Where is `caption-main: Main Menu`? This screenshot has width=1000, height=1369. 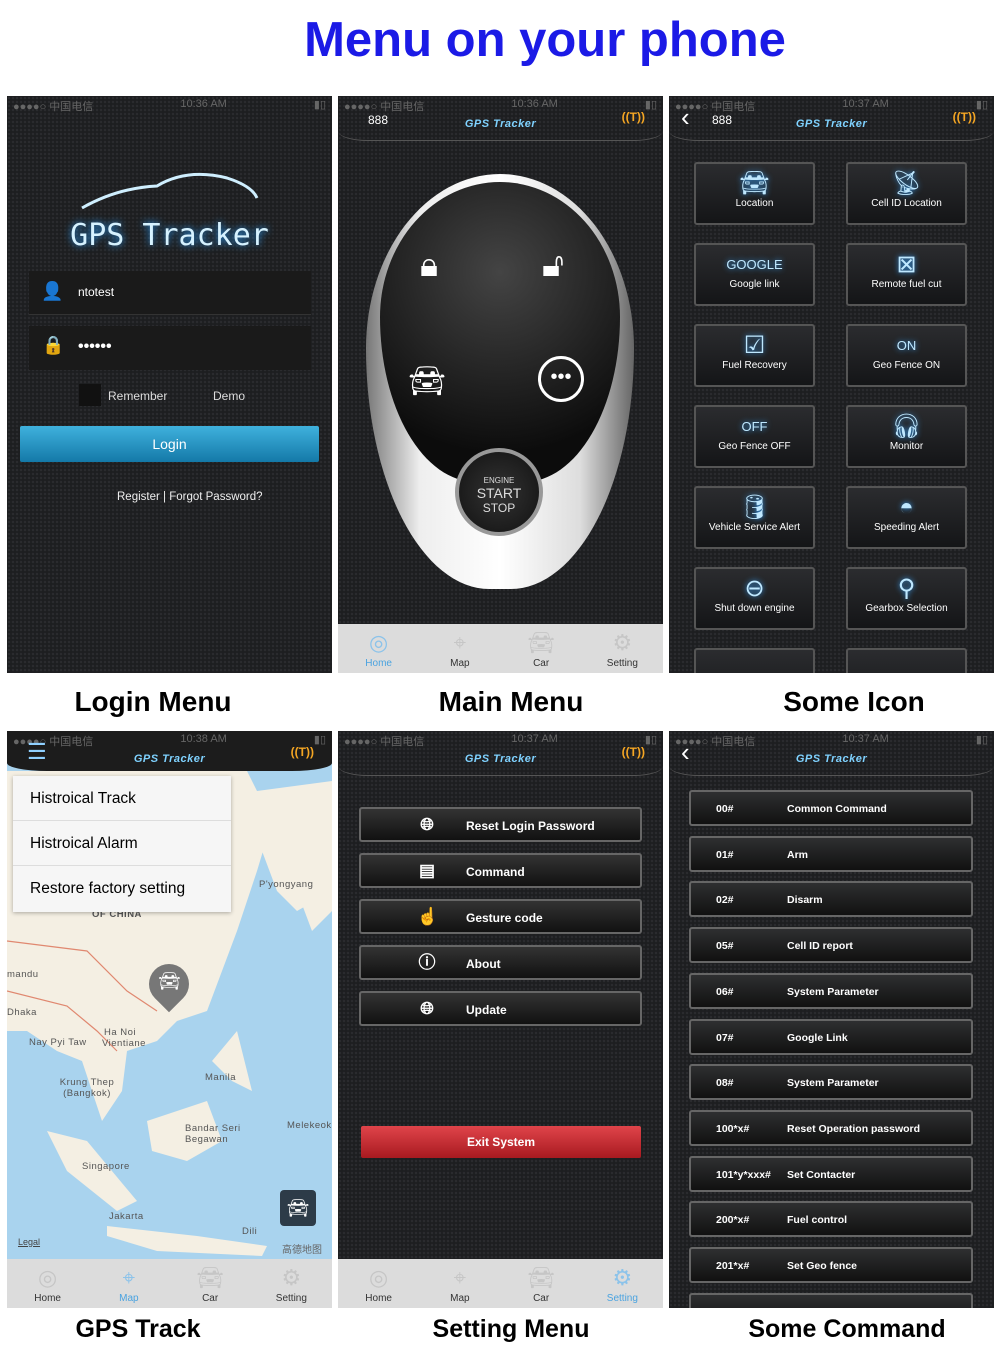
caption-main: Main Menu is located at coordinates (511, 701).